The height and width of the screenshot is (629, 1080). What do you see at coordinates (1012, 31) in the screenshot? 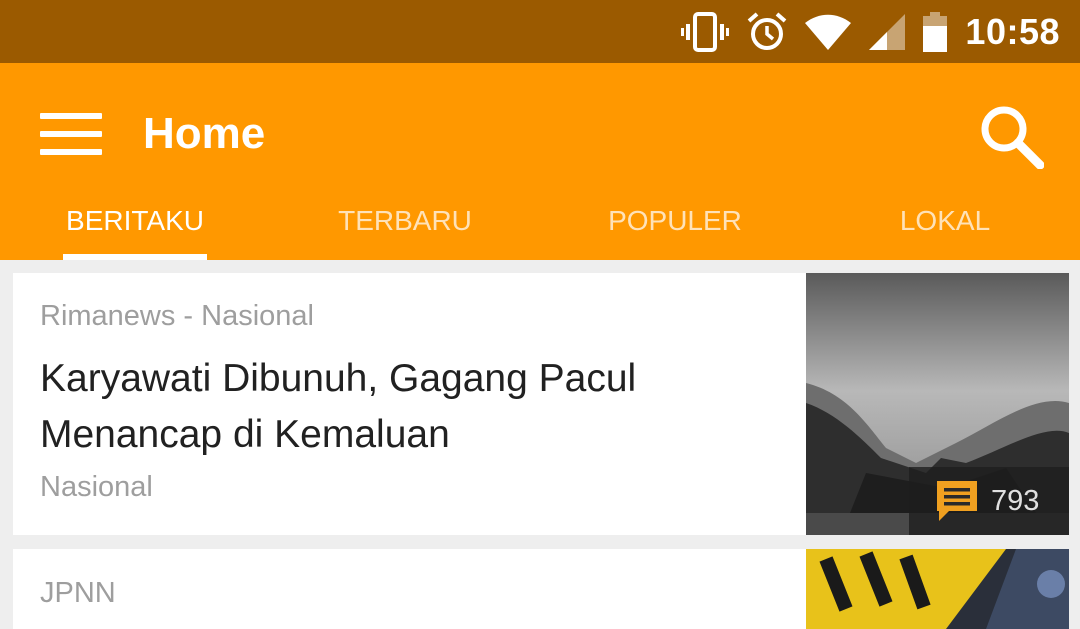
I see `status-time: 10:58` at bounding box center [1012, 31].